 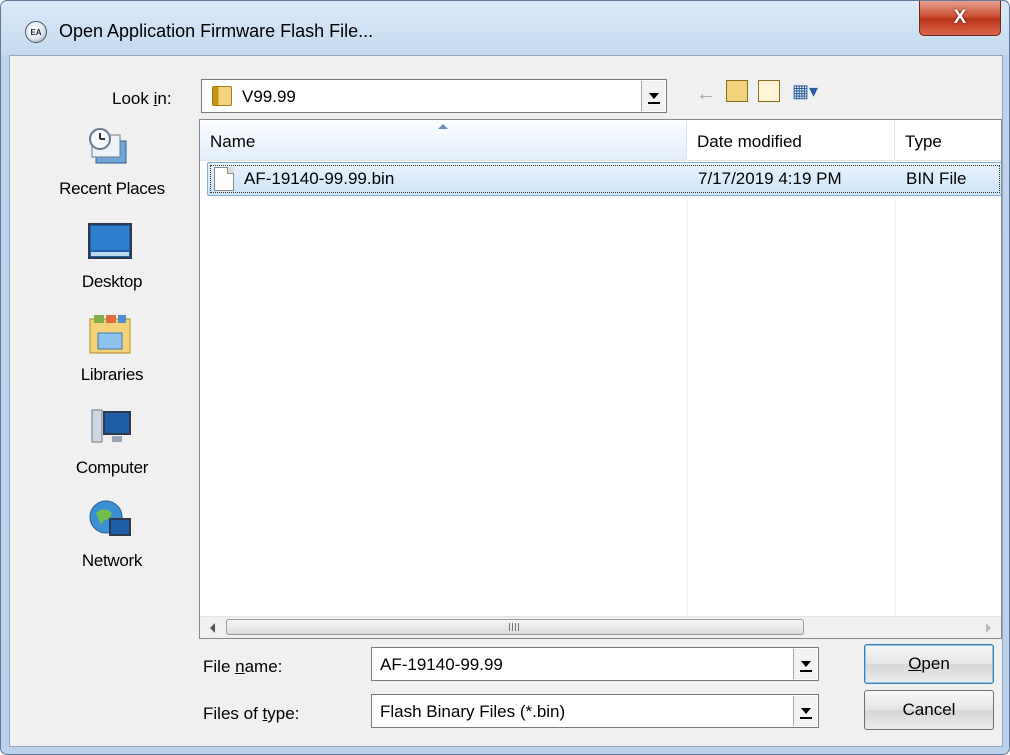 I want to click on recent-places-icon, so click(x=108, y=146).